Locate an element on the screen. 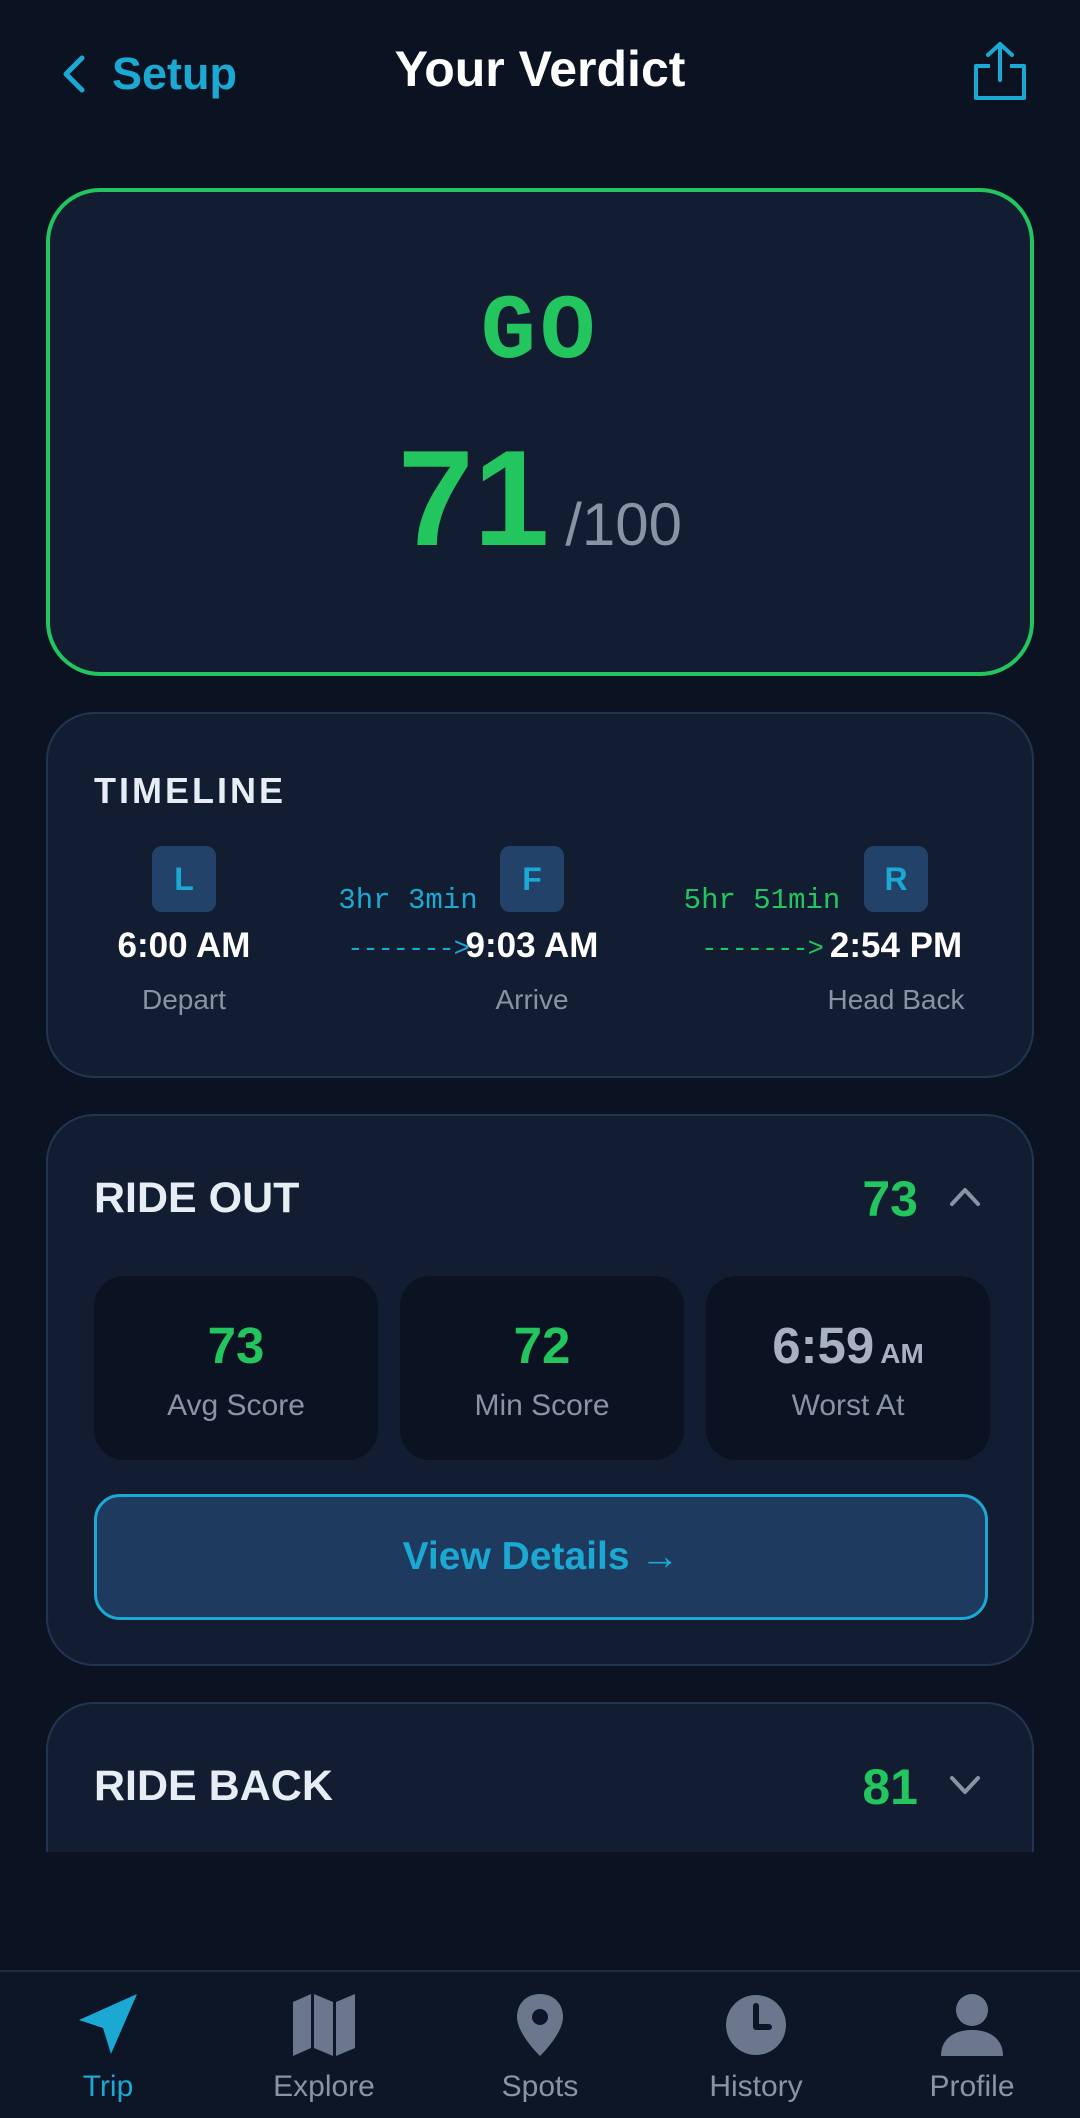 The height and width of the screenshot is (2118, 1080). nav-item-explore: Explore is located at coordinates (324, 2047).